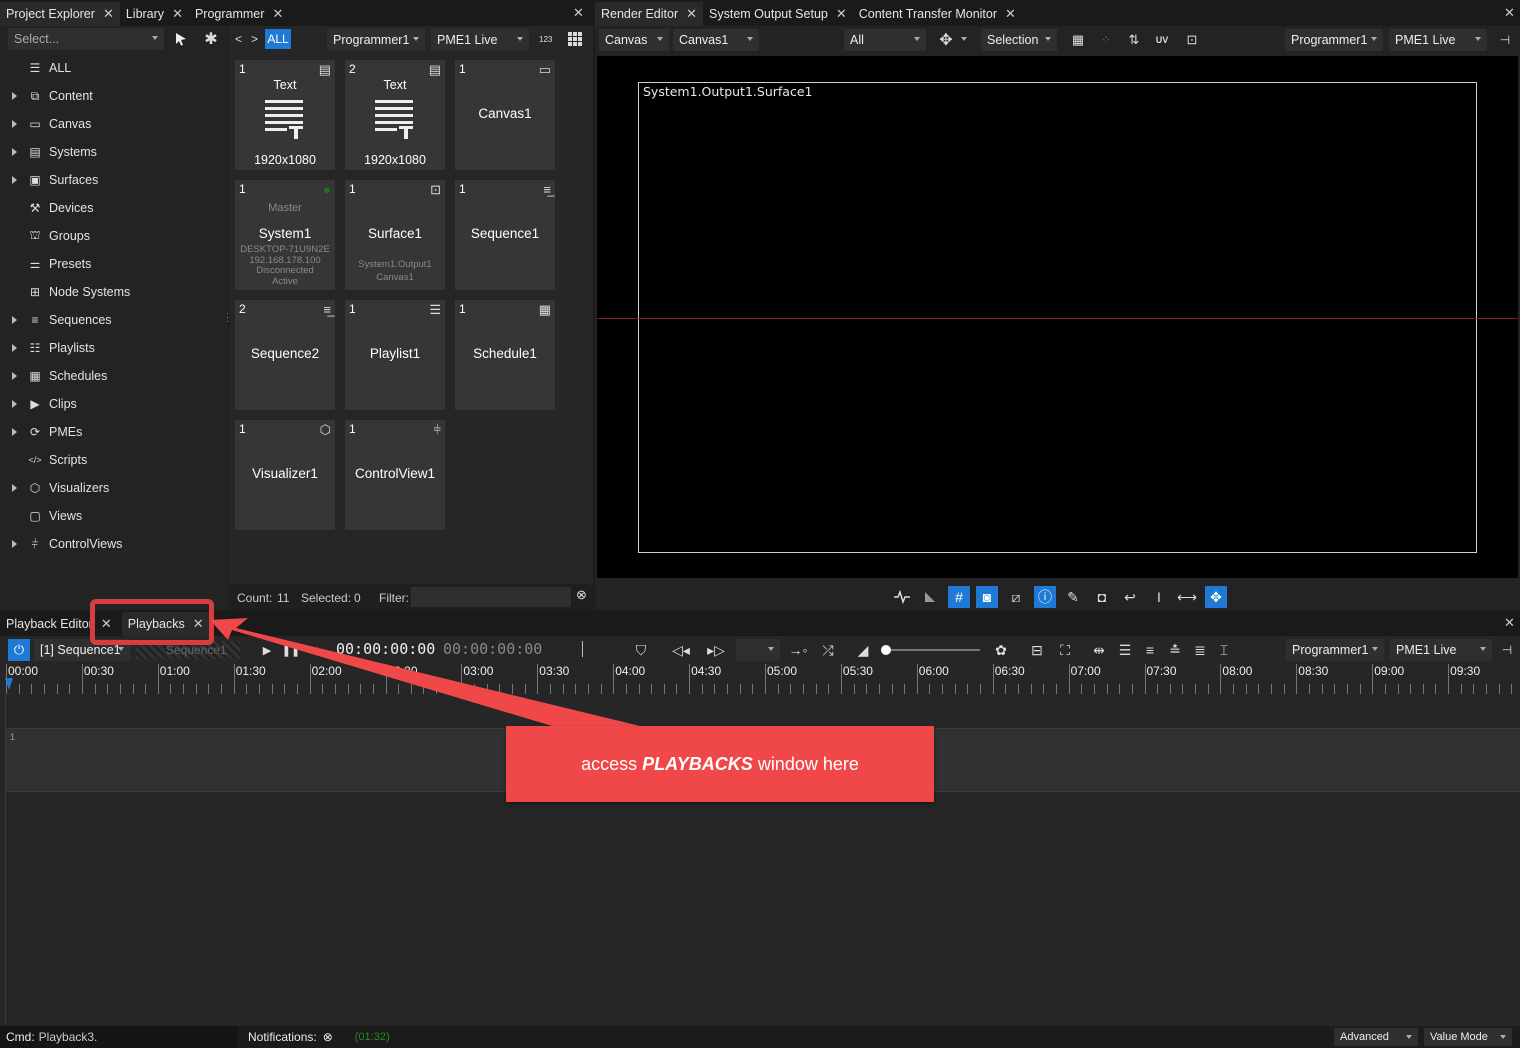 Image resolution: width=1520 pixels, height=1048 pixels. What do you see at coordinates (1130, 597) in the screenshot?
I see `undo-icon: ↩` at bounding box center [1130, 597].